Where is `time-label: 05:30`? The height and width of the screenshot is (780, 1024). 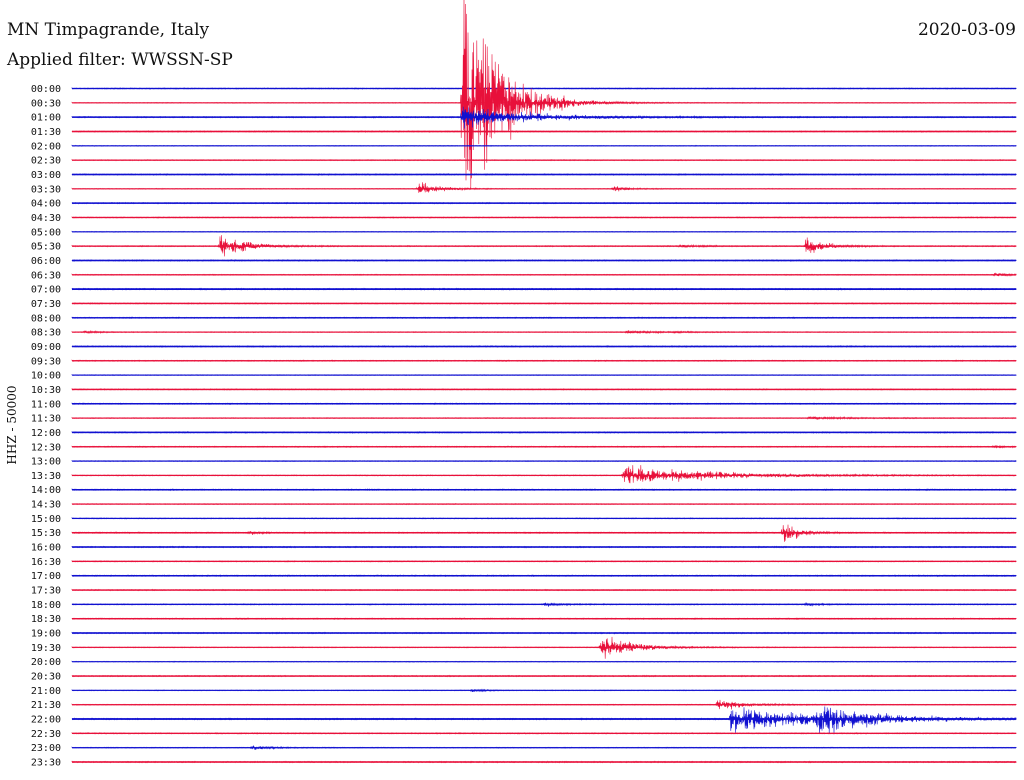
time-label: 05:30 is located at coordinates (46, 247).